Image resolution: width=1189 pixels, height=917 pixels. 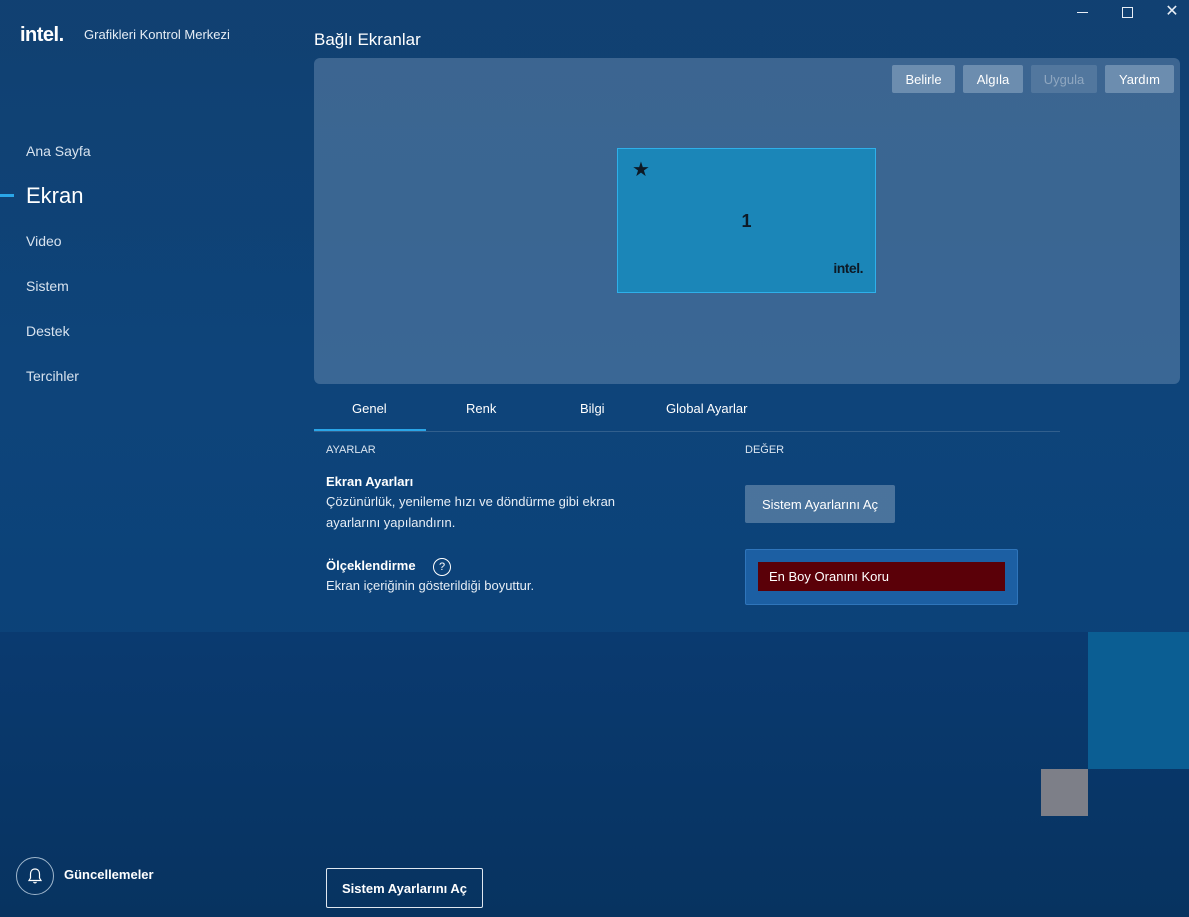 What do you see at coordinates (54, 196) in the screenshot?
I see `sidebar-item-display: Ekran` at bounding box center [54, 196].